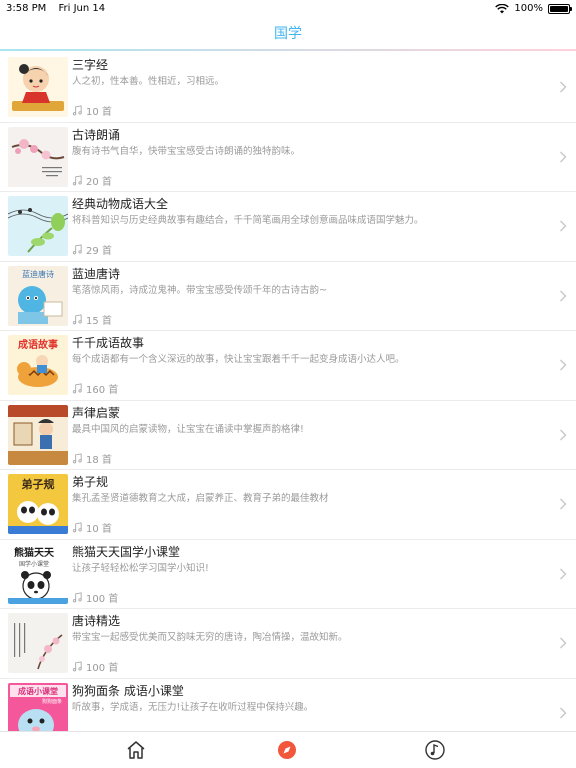 This screenshot has height=768, width=576. Describe the element at coordinates (200, 498) in the screenshot. I see `item-desc: 集孔孟圣贤道德教育之大成，启蒙养正、教育子弟的最佳教材` at that location.